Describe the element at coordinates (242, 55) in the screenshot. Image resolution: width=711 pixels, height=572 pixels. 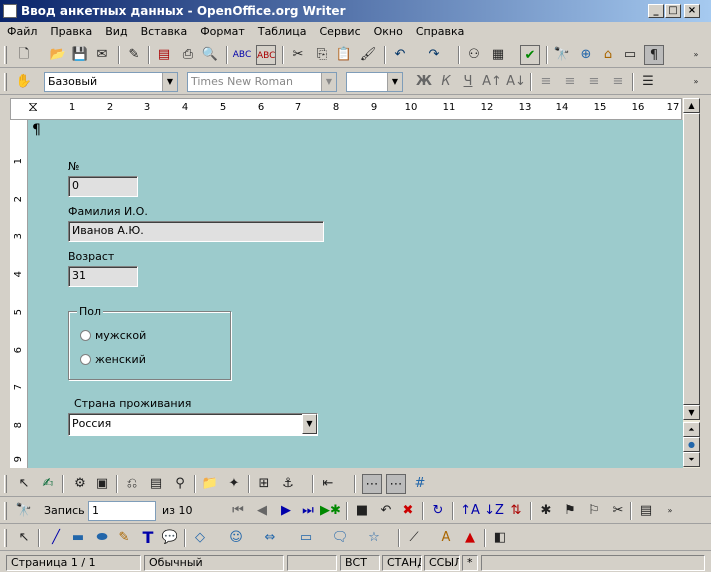
I see `spellcheck-icon: ABC` at that location.